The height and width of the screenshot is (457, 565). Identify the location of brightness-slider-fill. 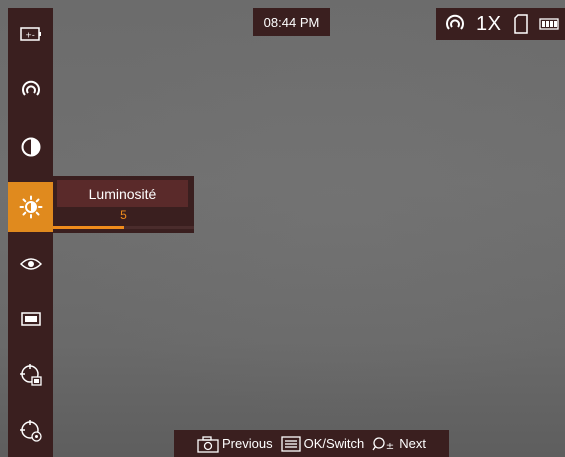
(88, 227).